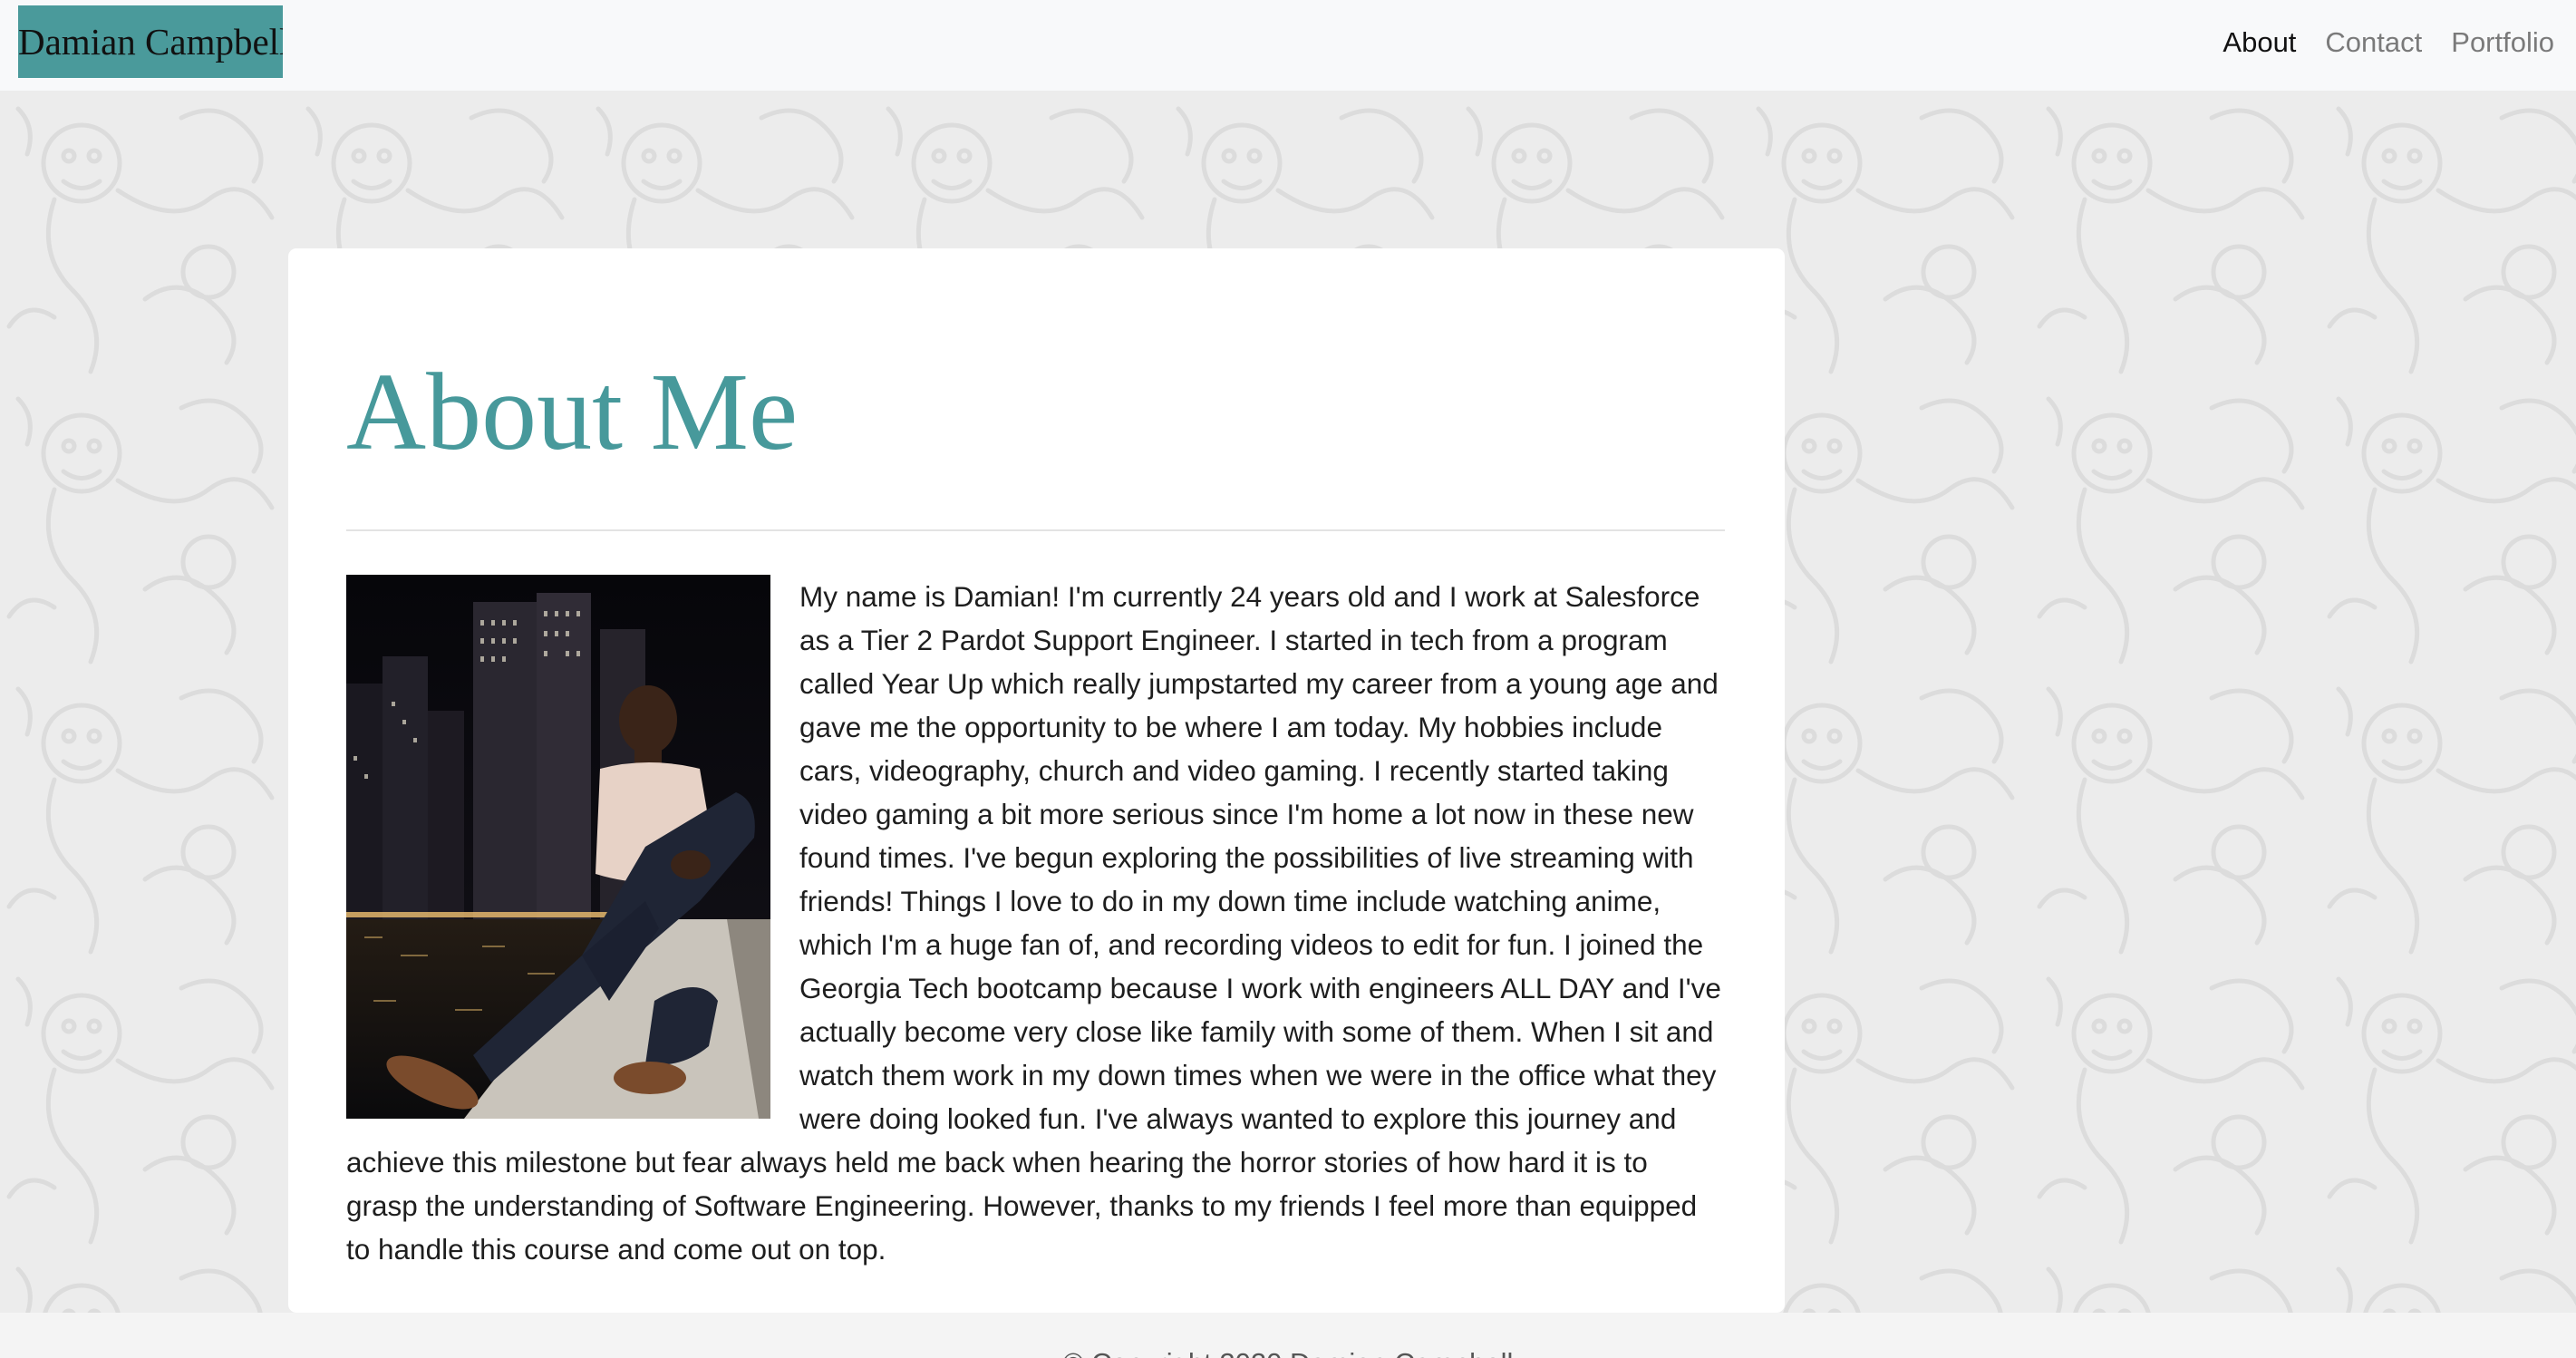  Describe the element at coordinates (1288, 45) in the screenshot. I see `navbar: Damian Campbell About Contact Portfolio` at that location.